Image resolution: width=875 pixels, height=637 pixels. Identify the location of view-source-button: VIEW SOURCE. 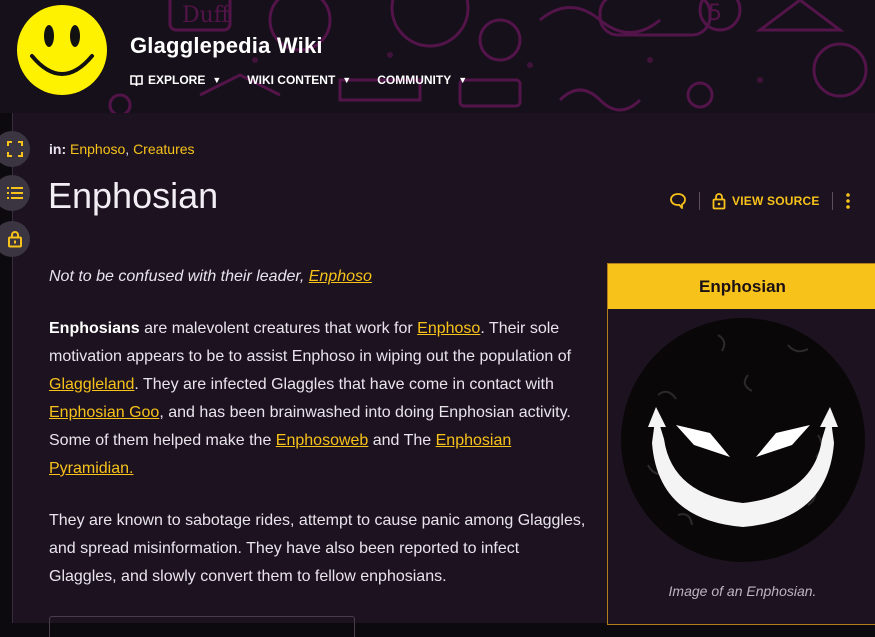
(766, 201).